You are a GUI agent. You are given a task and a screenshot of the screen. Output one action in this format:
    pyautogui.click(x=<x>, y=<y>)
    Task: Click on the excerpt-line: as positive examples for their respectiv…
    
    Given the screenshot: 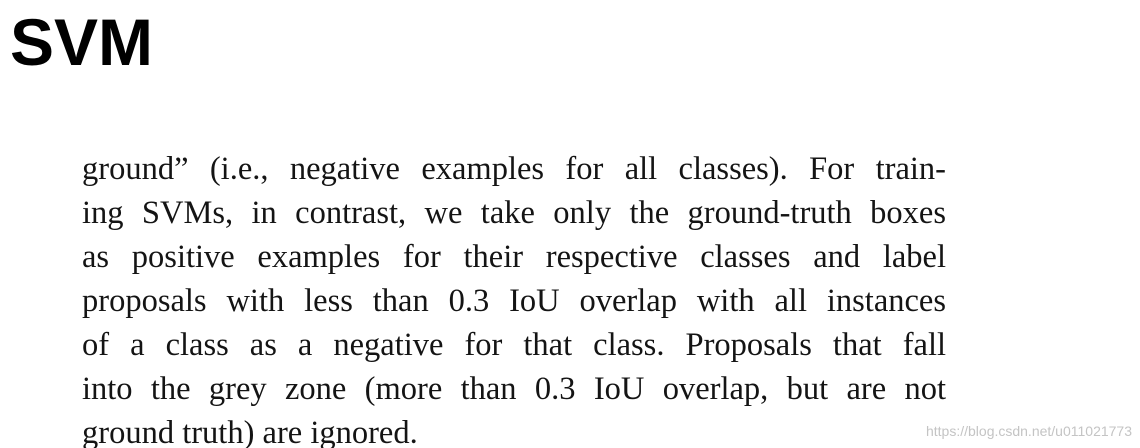 What is the action you would take?
    pyautogui.click(x=514, y=257)
    